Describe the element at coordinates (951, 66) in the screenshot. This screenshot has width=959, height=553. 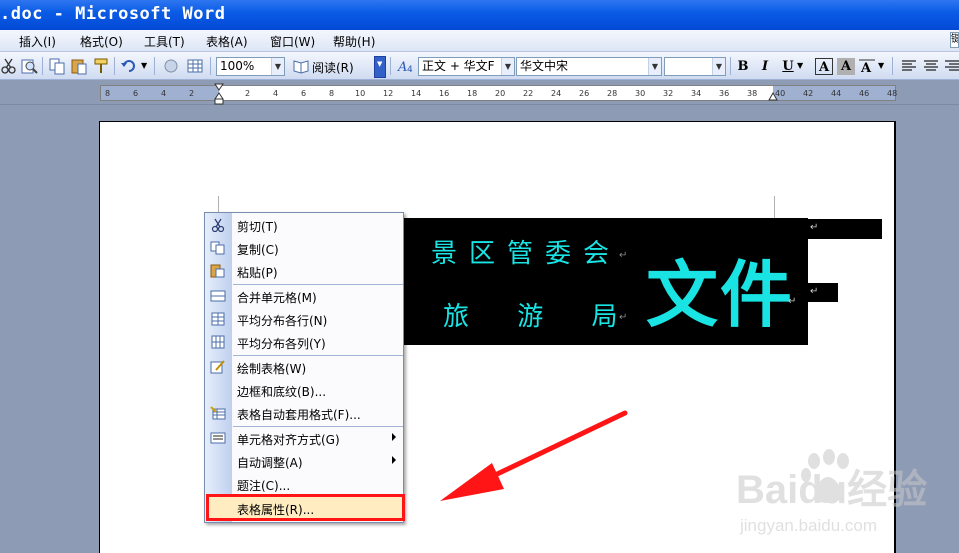
I see `align-right-icon` at that location.